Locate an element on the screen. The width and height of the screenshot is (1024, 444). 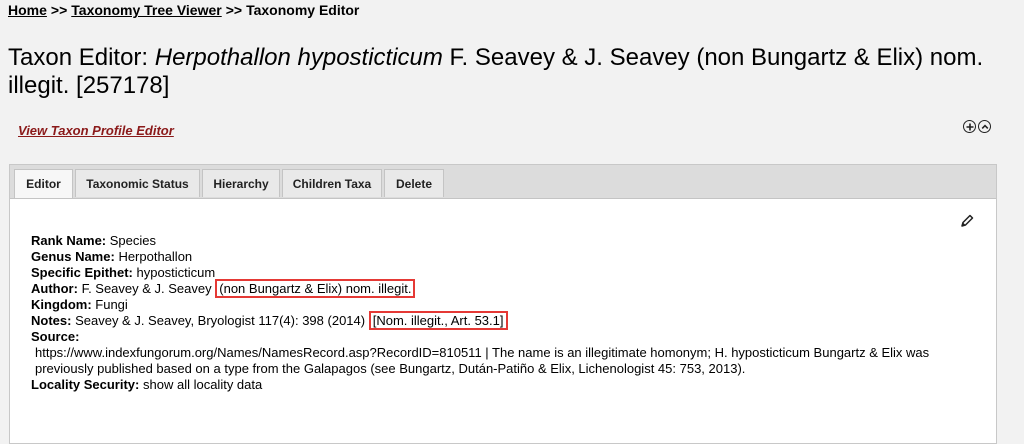
epithet-label: Specific Epithet: is located at coordinates (82, 272).